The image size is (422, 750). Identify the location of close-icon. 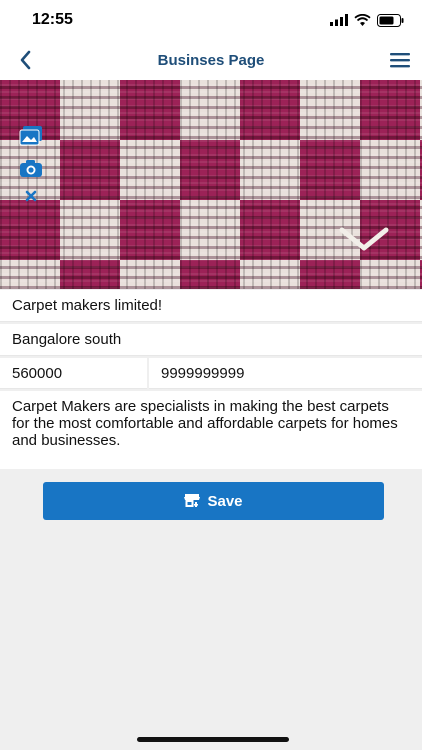
(31, 196).